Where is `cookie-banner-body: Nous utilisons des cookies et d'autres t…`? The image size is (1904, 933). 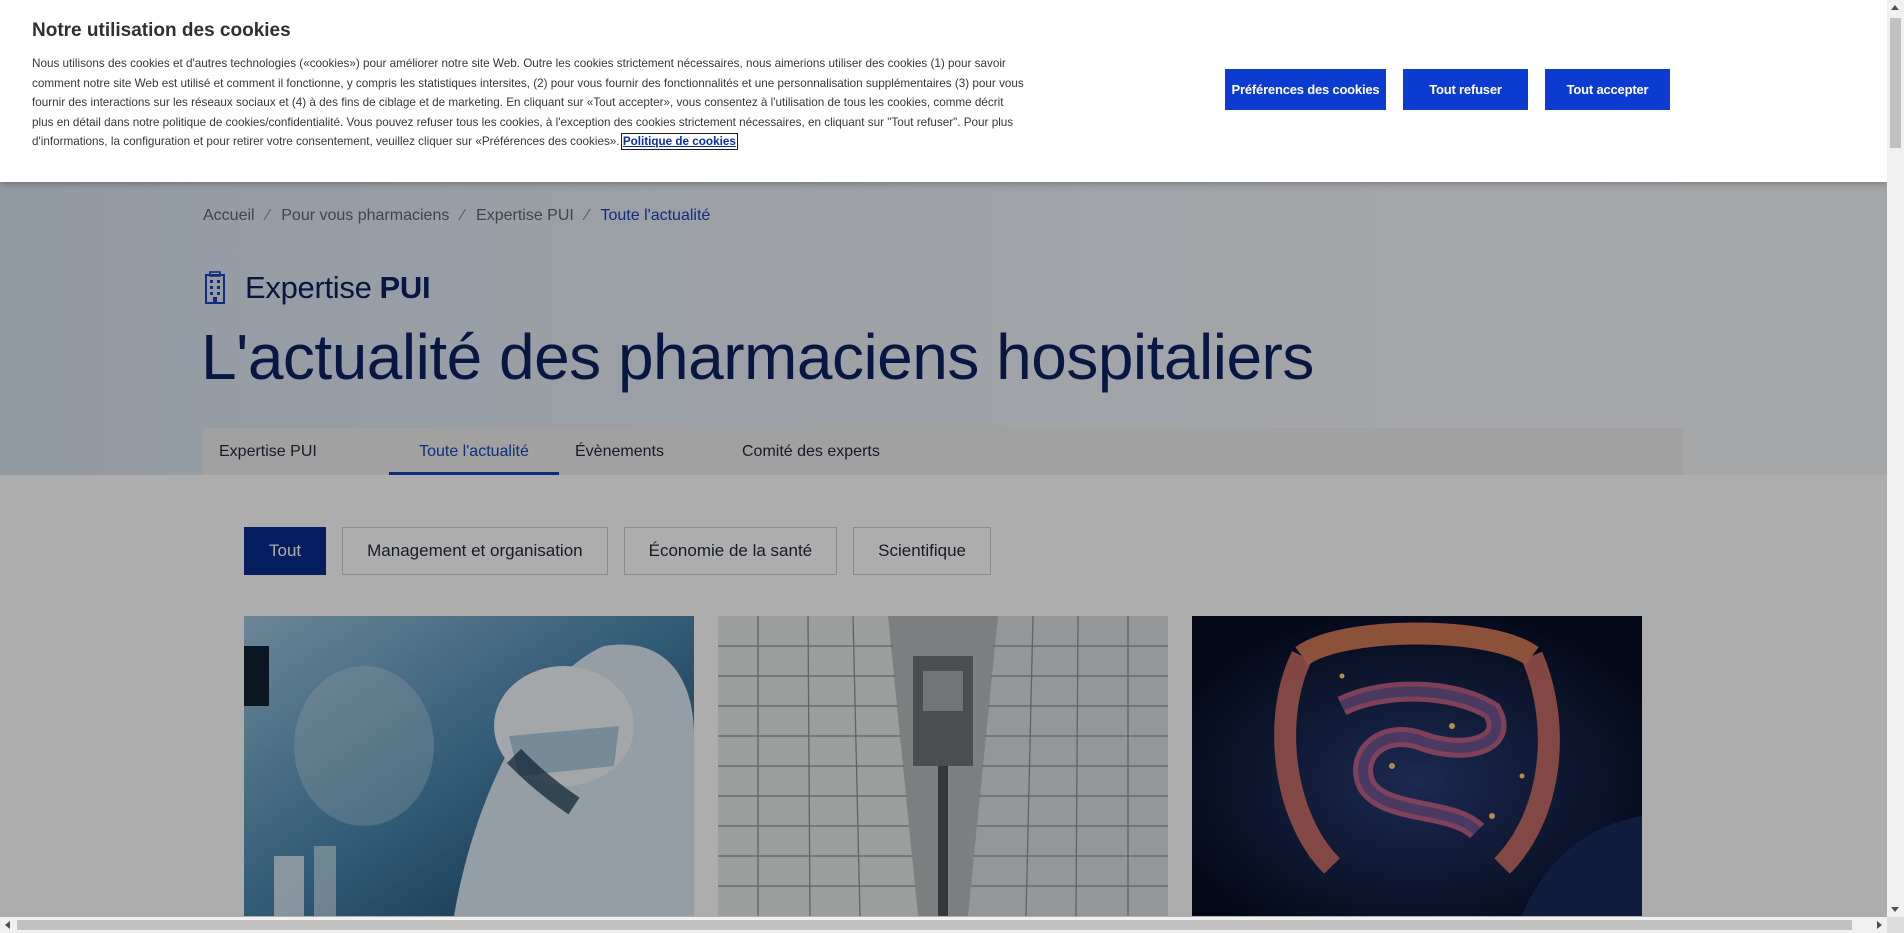
cookie-banner-body: Nous utilisons des cookies et d'autres t… is located at coordinates (528, 103).